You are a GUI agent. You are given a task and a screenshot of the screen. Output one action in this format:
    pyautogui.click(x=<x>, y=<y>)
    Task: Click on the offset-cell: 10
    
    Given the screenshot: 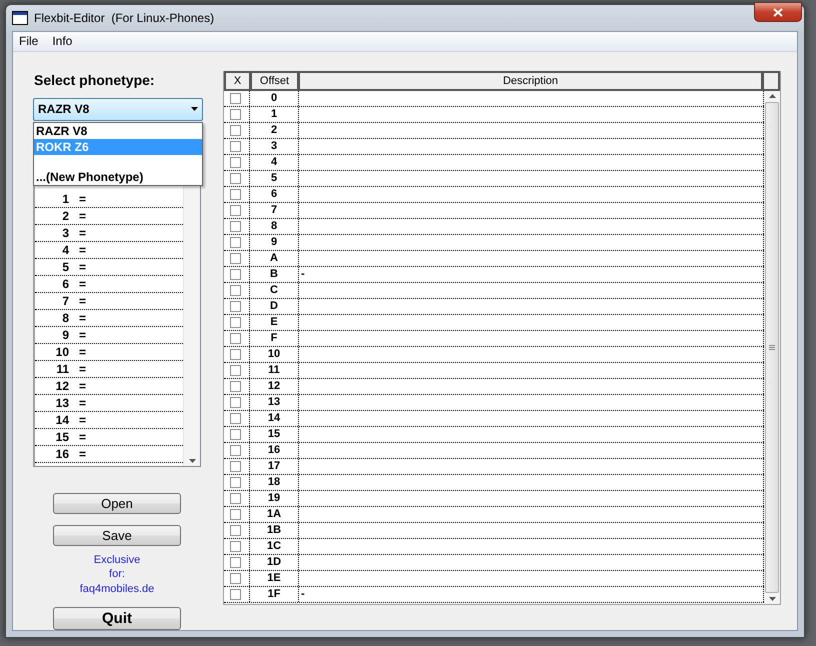 What is the action you would take?
    pyautogui.click(x=274, y=354)
    